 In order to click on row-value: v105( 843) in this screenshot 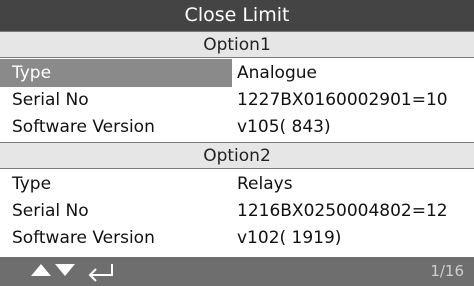, I will do `click(284, 127)`.